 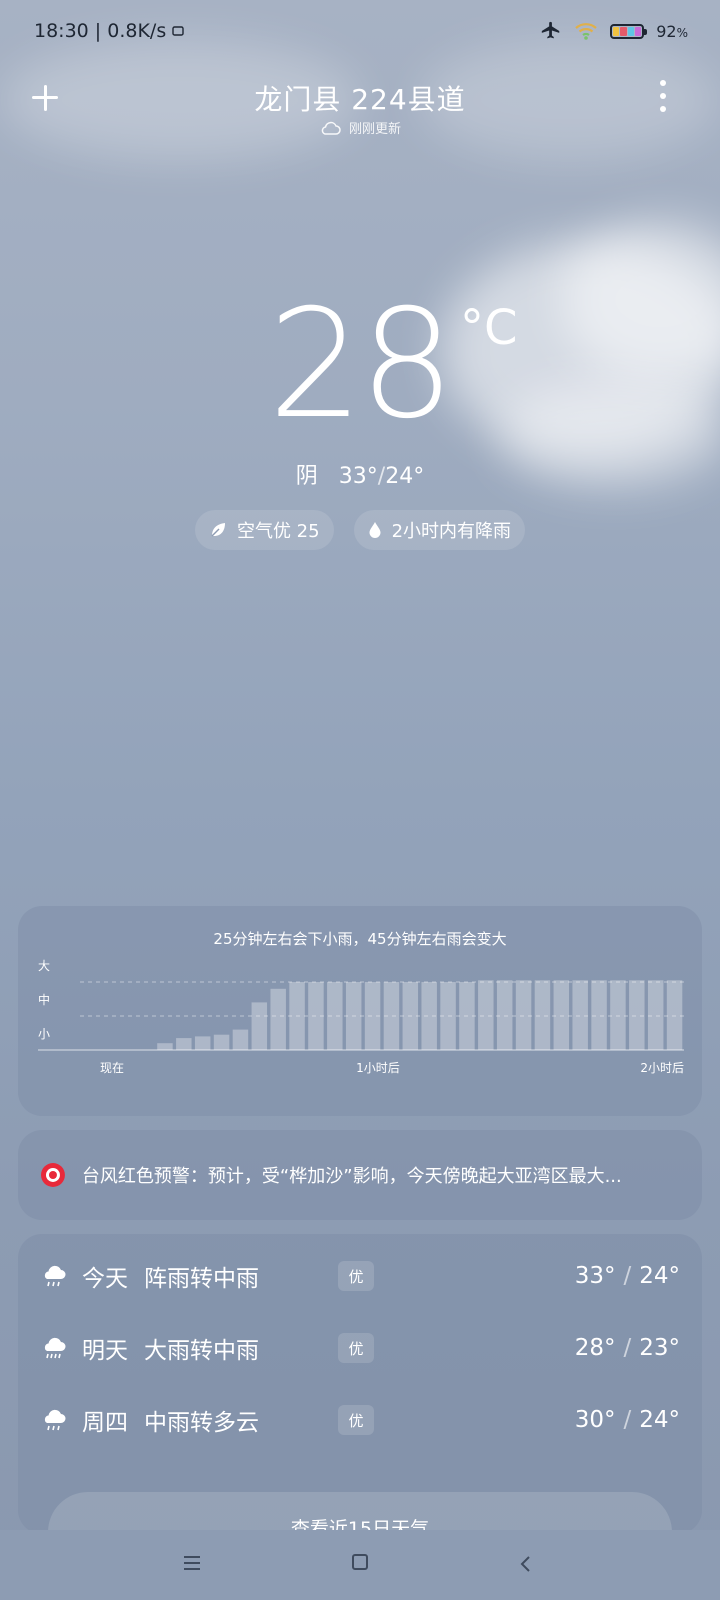 I want to click on current-temperature: 28, so click(x=361, y=365).